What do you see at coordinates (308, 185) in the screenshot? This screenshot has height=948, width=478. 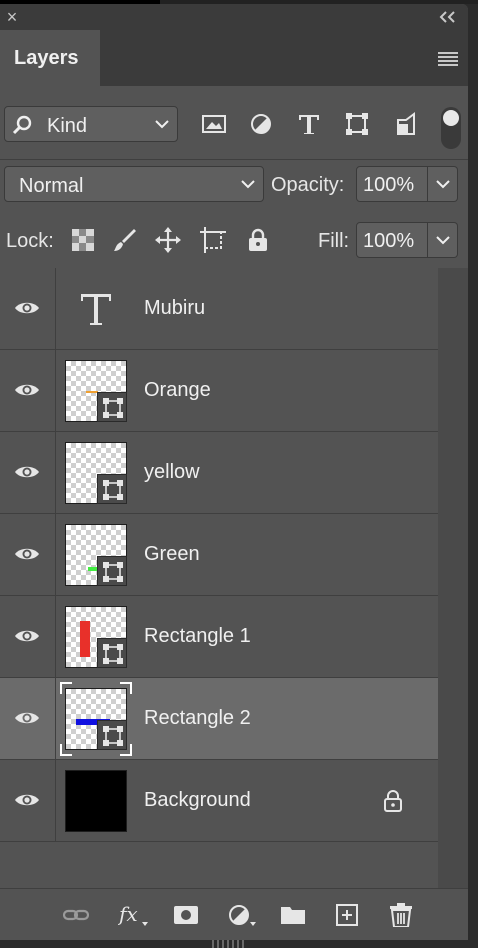 I see `opacity-label: Opacity:` at bounding box center [308, 185].